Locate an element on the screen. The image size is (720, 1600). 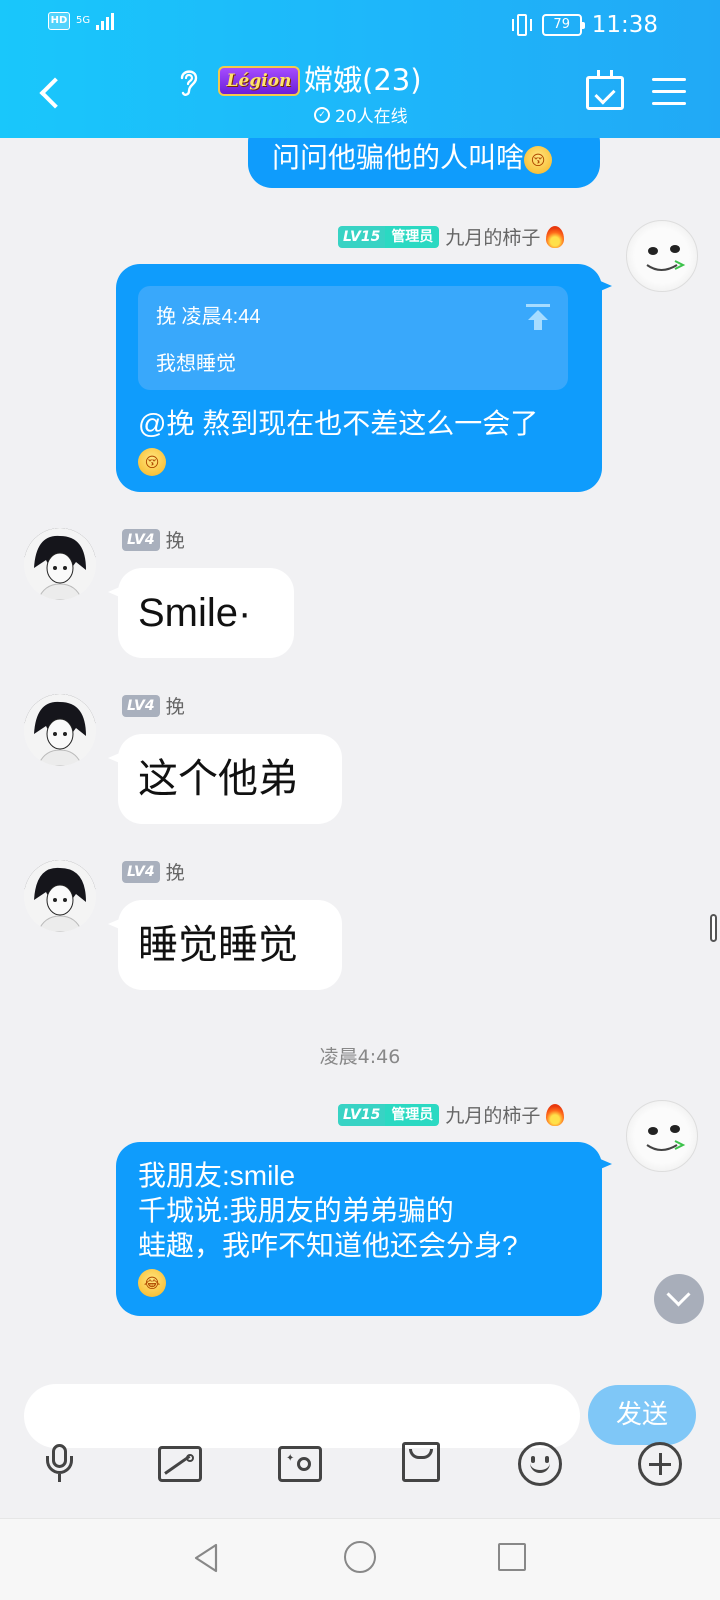
message-text: @挽 熬到现在也不差这么一会了 😚 is located at coordinates (363, 442).